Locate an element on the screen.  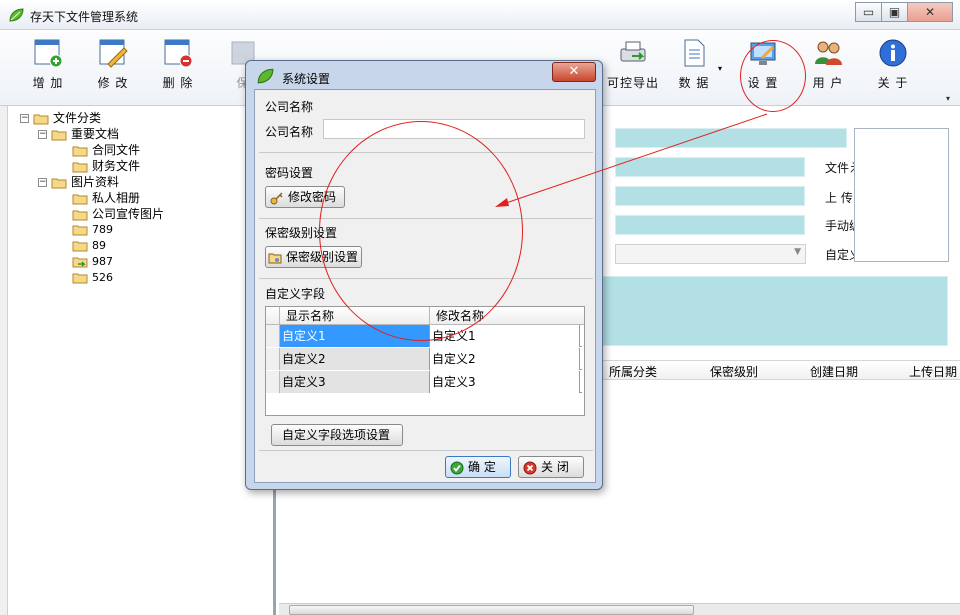
annotation-arrow is located at coordinates (631, 160).